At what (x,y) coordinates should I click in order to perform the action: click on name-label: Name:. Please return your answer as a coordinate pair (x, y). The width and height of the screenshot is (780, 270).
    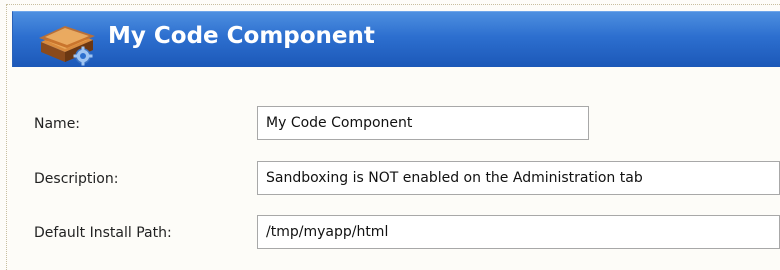
    Looking at the image, I should click on (57, 124).